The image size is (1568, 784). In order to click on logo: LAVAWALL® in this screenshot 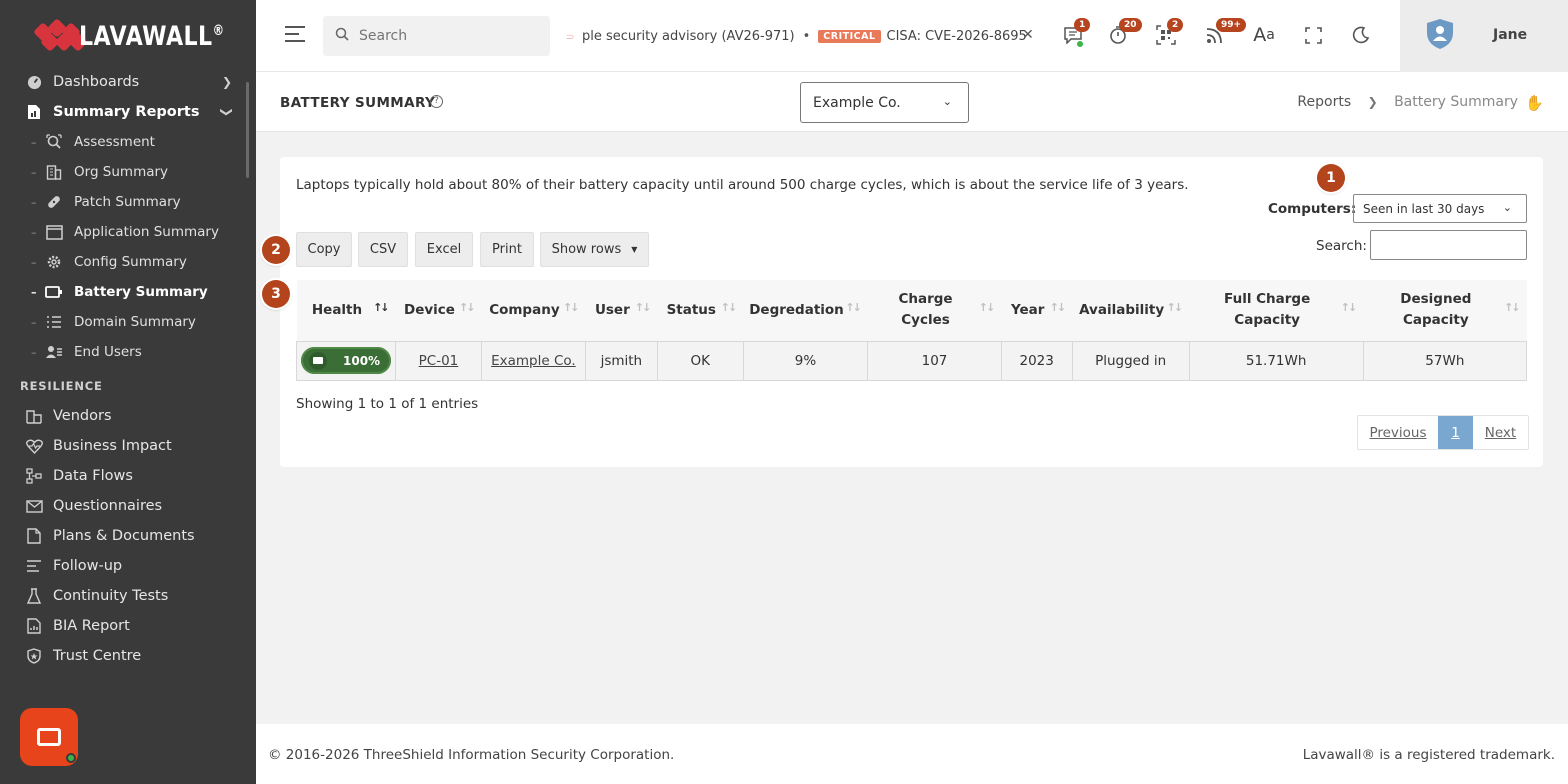, I will do `click(128, 36)`.